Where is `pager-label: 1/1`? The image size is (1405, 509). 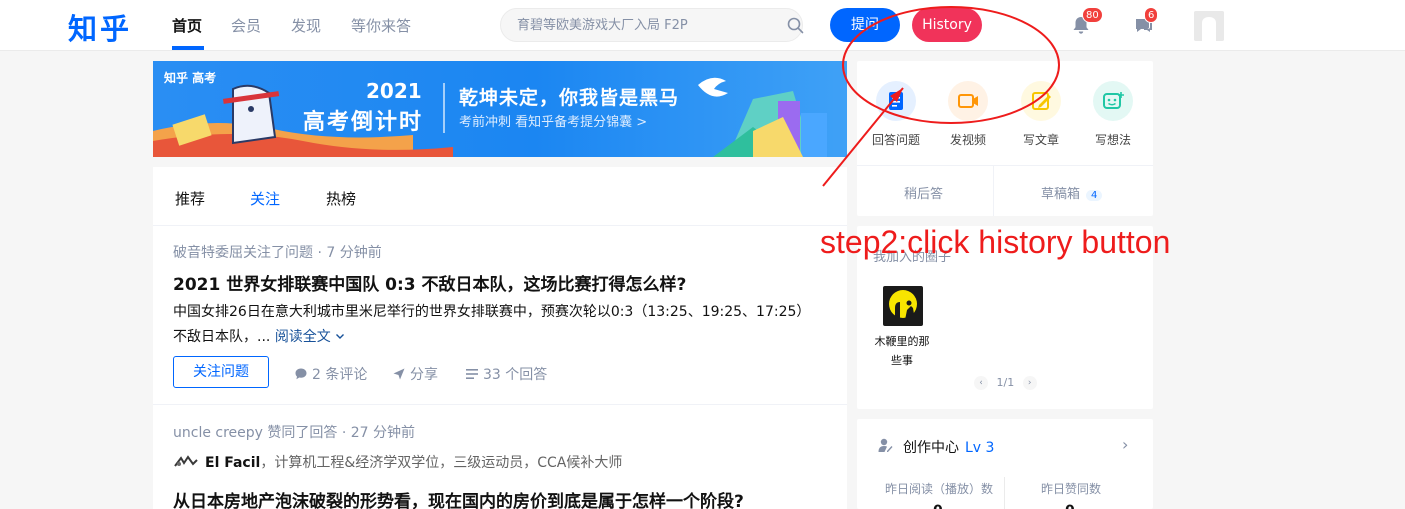 pager-label: 1/1 is located at coordinates (1005, 382).